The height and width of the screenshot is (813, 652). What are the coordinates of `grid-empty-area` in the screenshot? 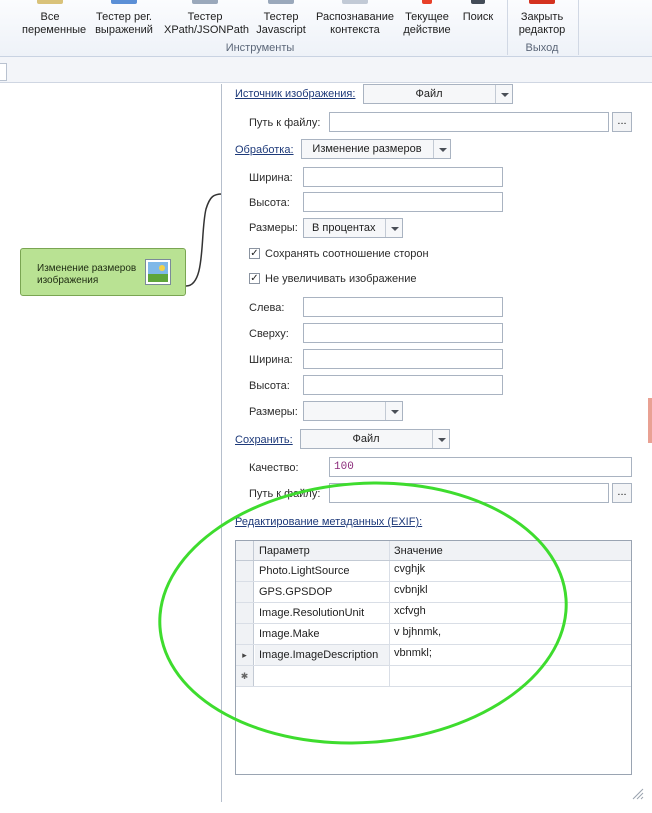 It's located at (245, 730).